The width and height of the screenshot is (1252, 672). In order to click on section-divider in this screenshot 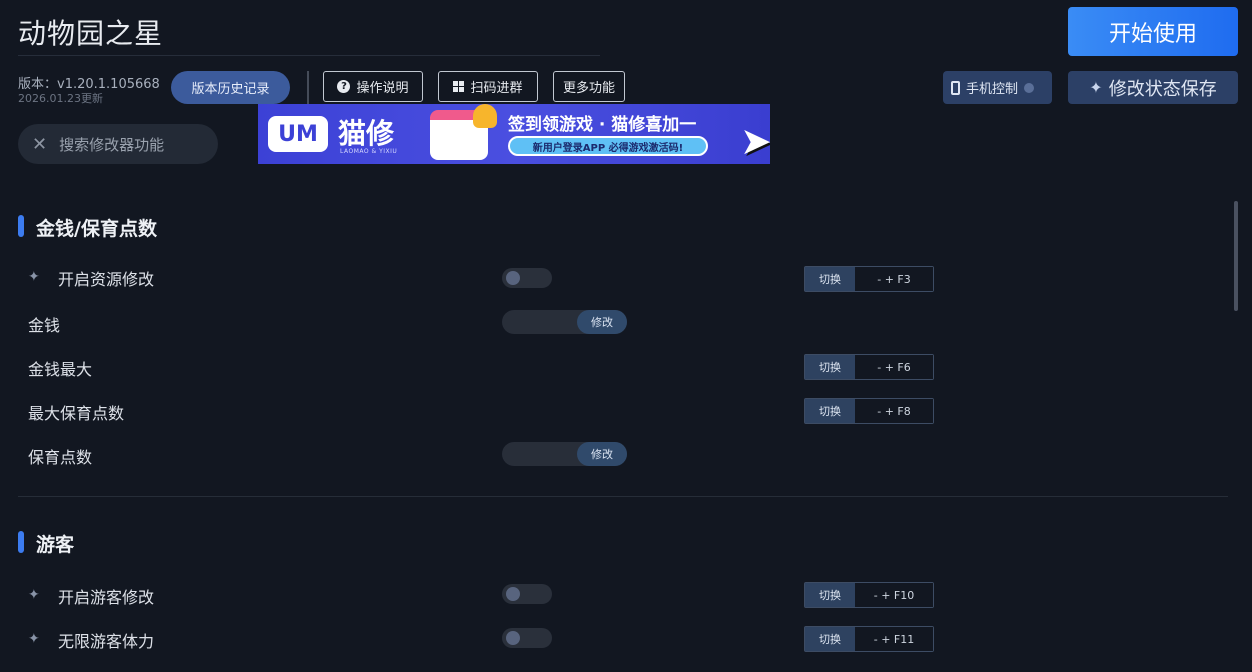, I will do `click(623, 496)`.